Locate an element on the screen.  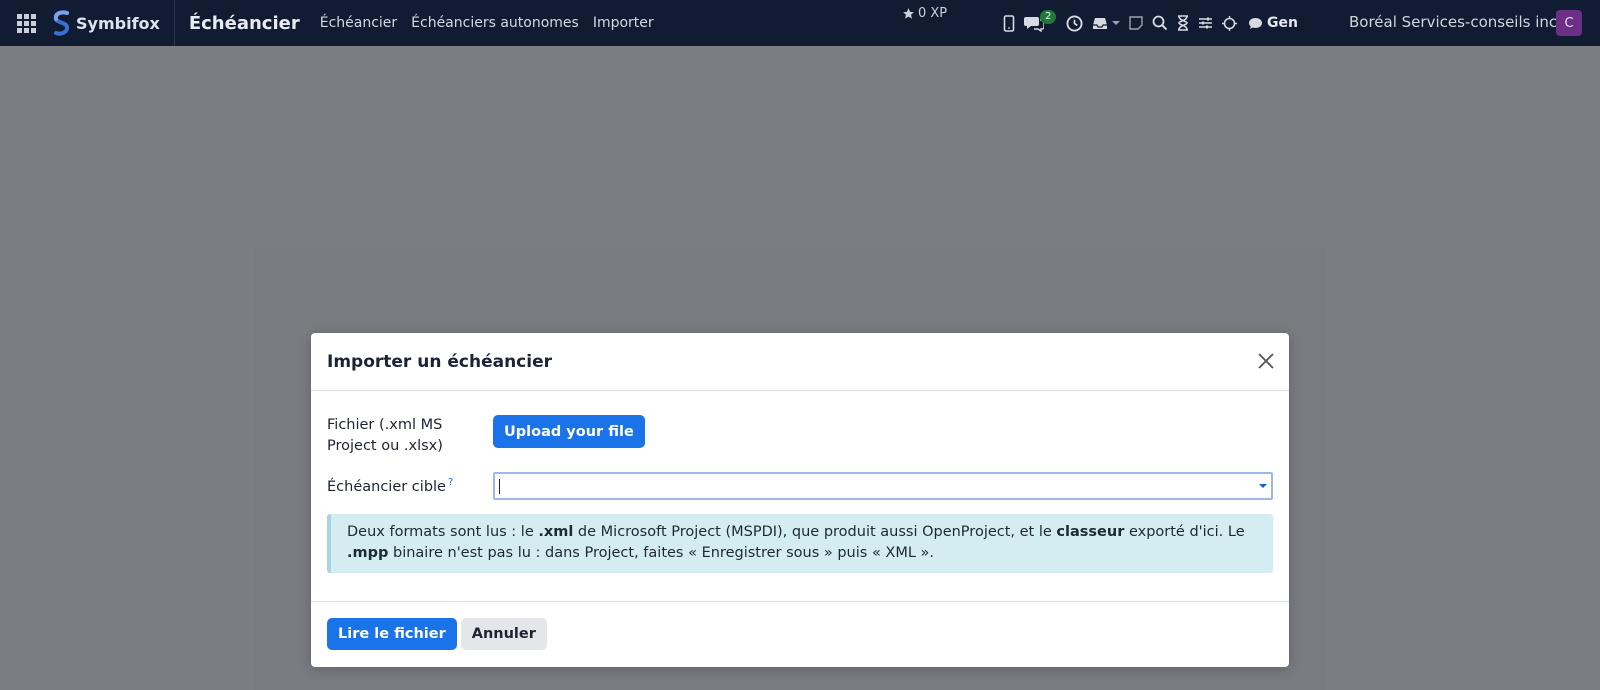
messages-badge: 2 is located at coordinates (1048, 17).